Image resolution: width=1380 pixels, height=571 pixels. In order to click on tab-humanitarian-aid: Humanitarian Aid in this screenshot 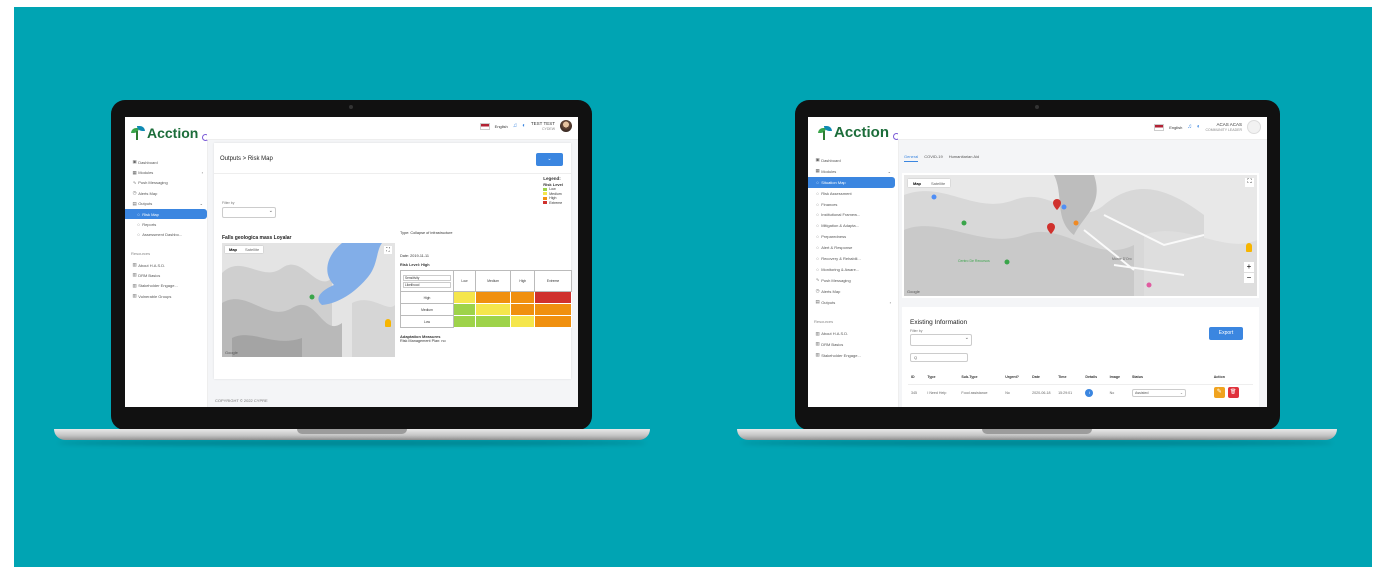, I will do `click(964, 158)`.